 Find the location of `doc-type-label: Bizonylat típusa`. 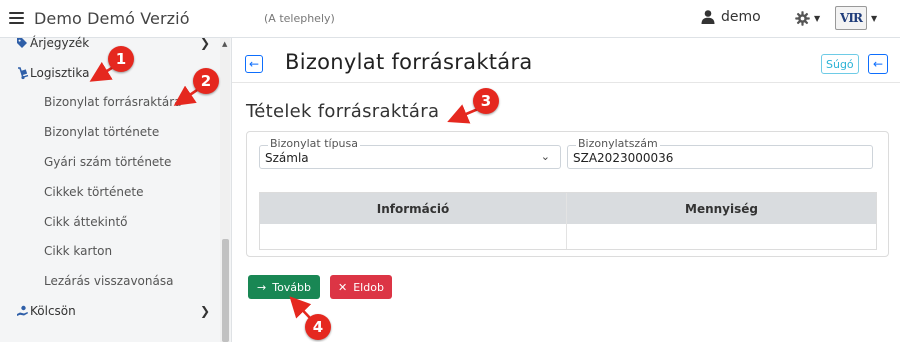

doc-type-label: Bizonylat típusa is located at coordinates (314, 143).